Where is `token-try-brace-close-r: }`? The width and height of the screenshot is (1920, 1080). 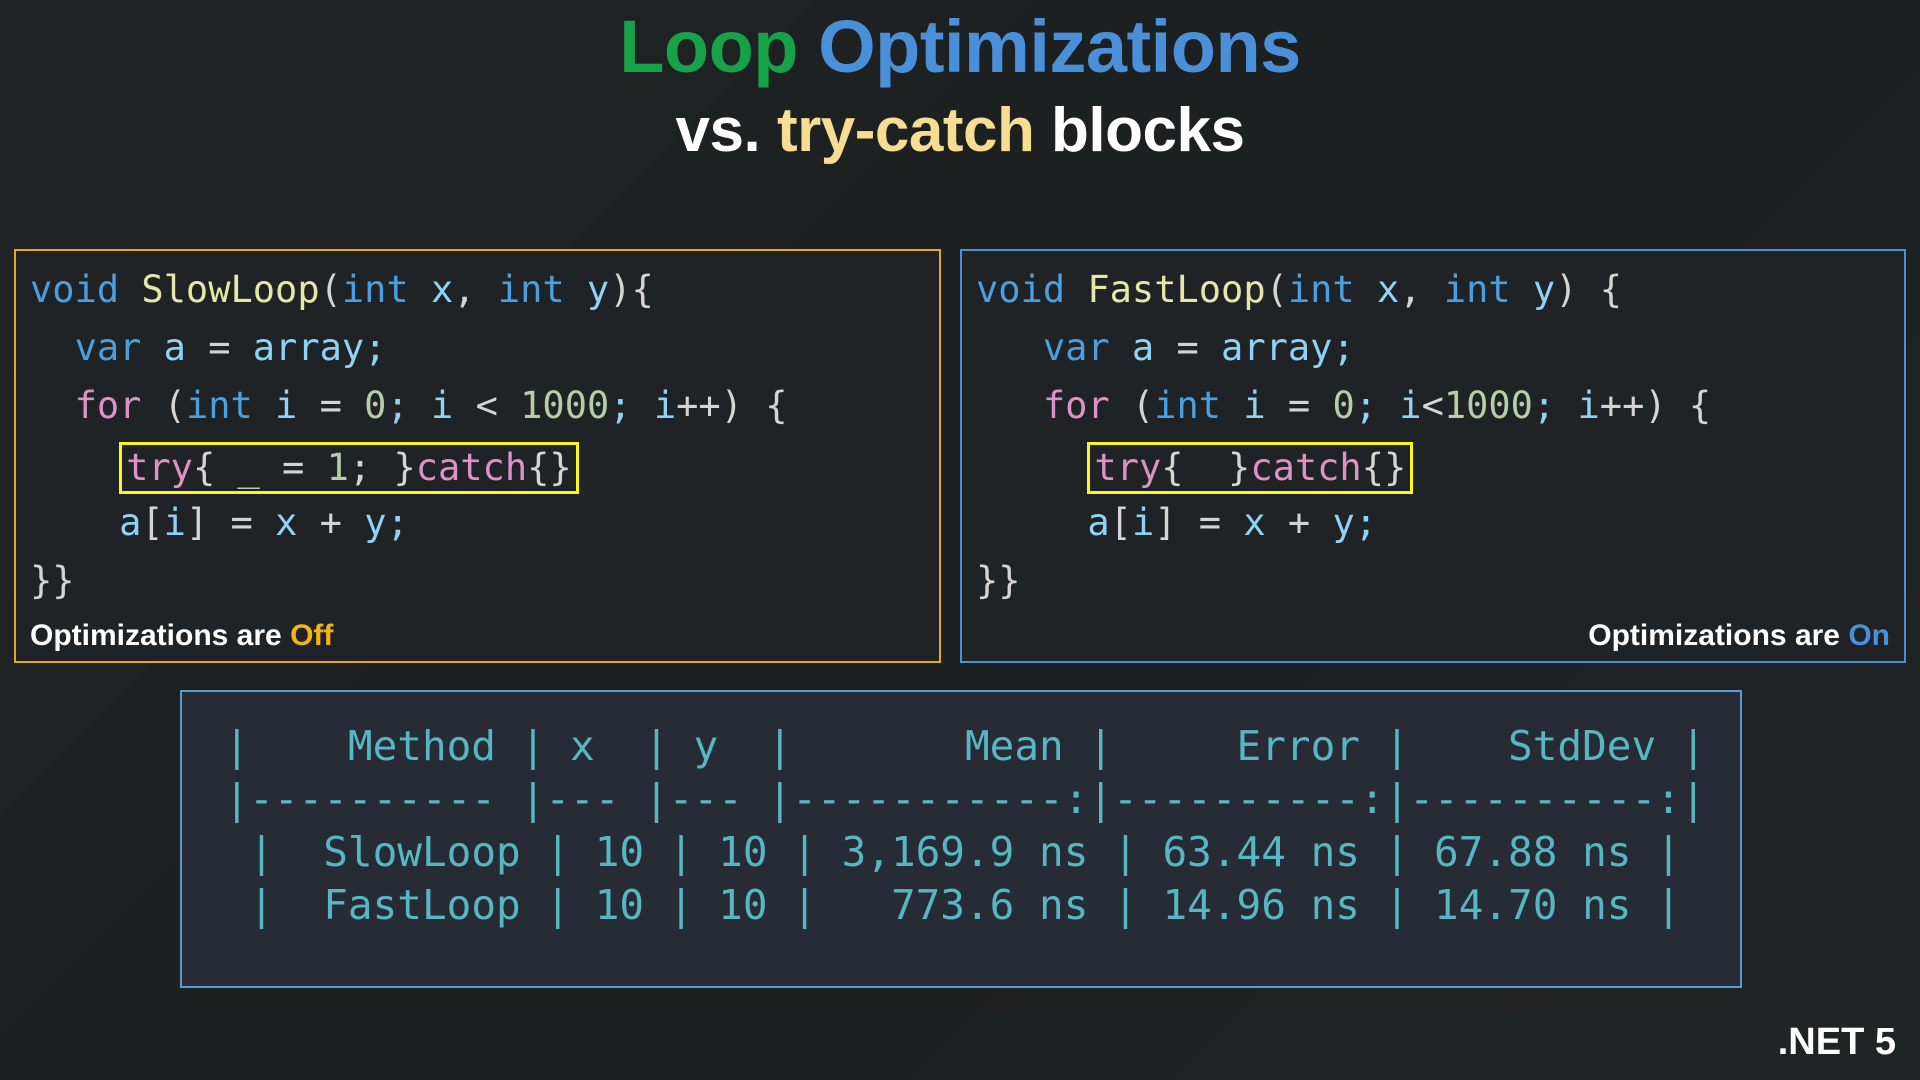 token-try-brace-close-r: } is located at coordinates (1239, 467).